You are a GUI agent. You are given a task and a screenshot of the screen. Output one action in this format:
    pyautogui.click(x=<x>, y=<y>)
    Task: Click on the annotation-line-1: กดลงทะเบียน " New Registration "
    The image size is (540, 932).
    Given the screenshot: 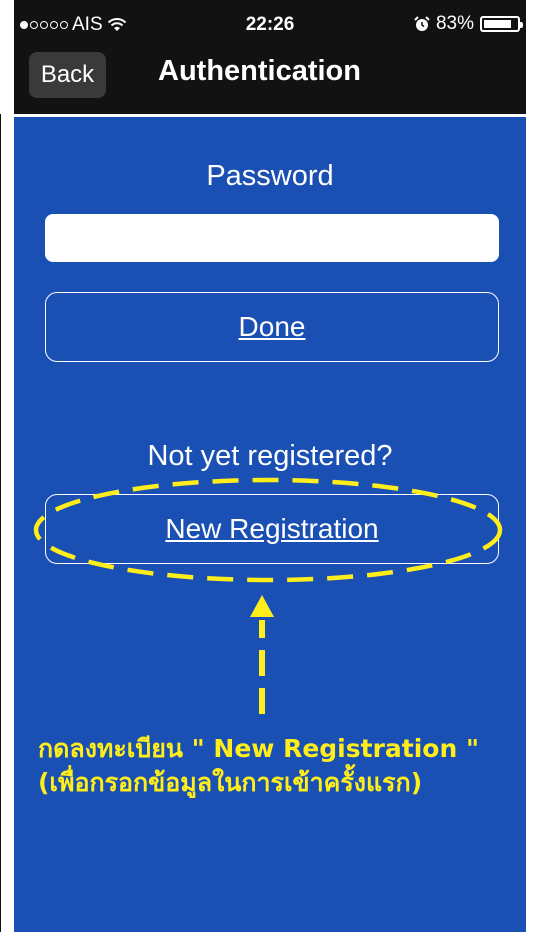 What is the action you would take?
    pyautogui.click(x=258, y=748)
    